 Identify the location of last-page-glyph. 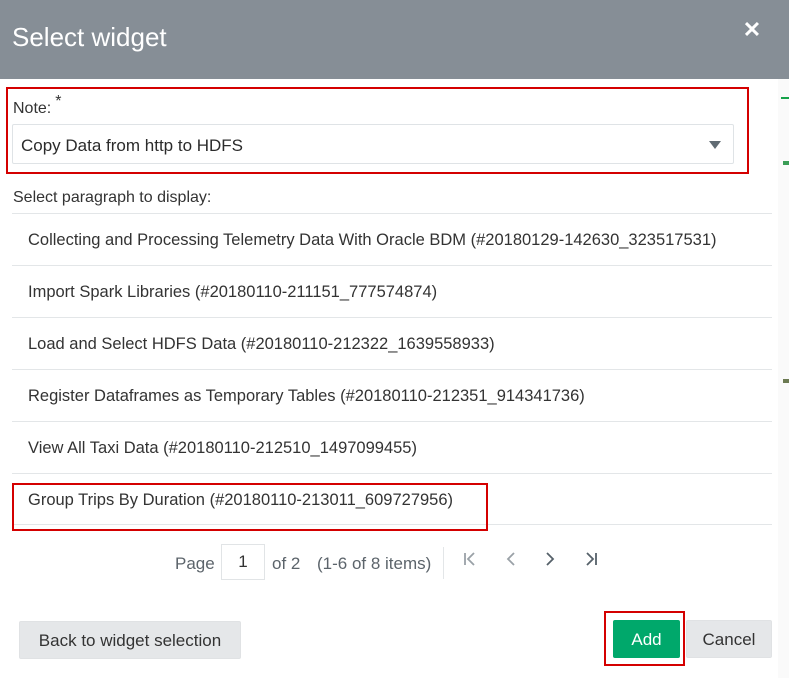
(591, 559).